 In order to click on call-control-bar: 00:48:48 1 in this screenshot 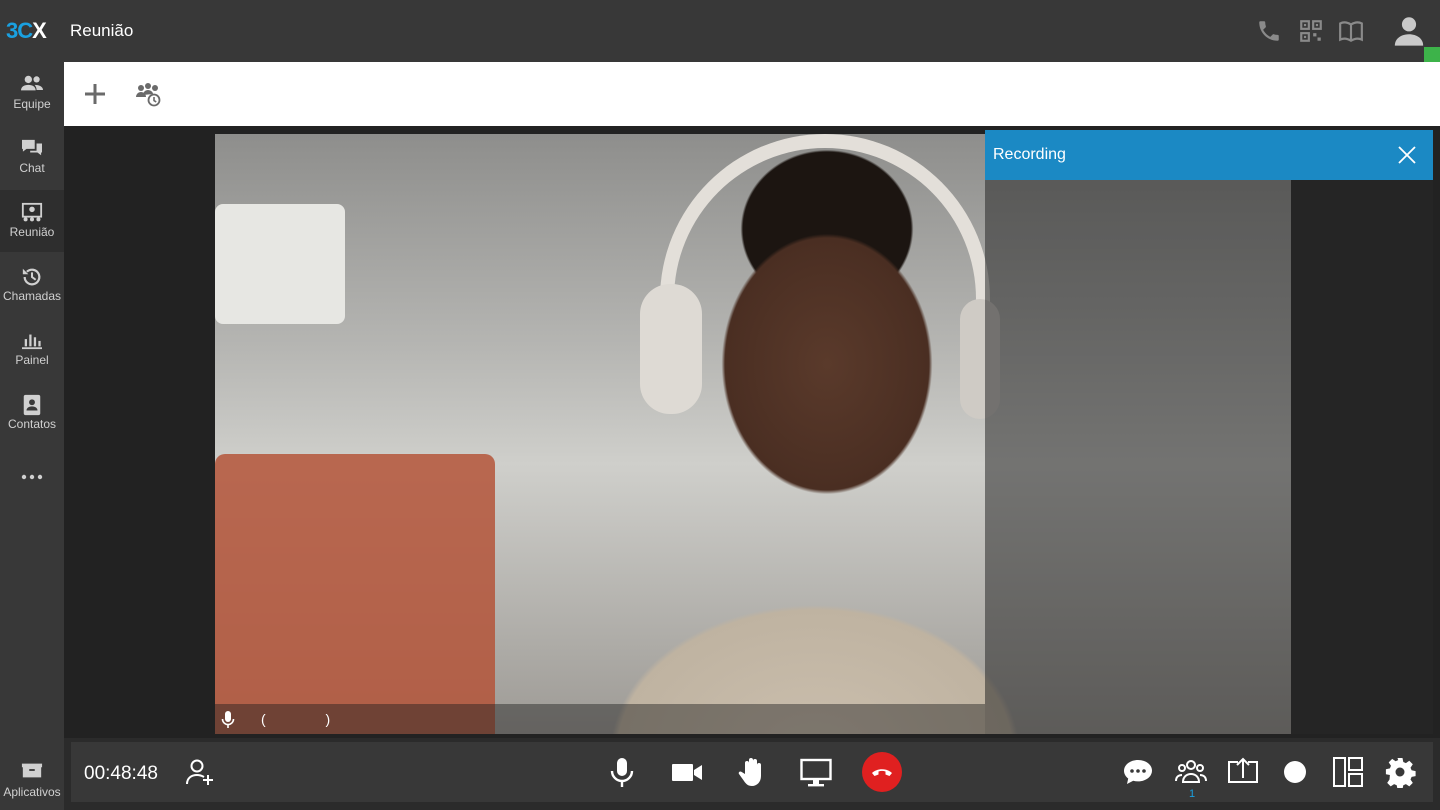, I will do `click(752, 772)`.